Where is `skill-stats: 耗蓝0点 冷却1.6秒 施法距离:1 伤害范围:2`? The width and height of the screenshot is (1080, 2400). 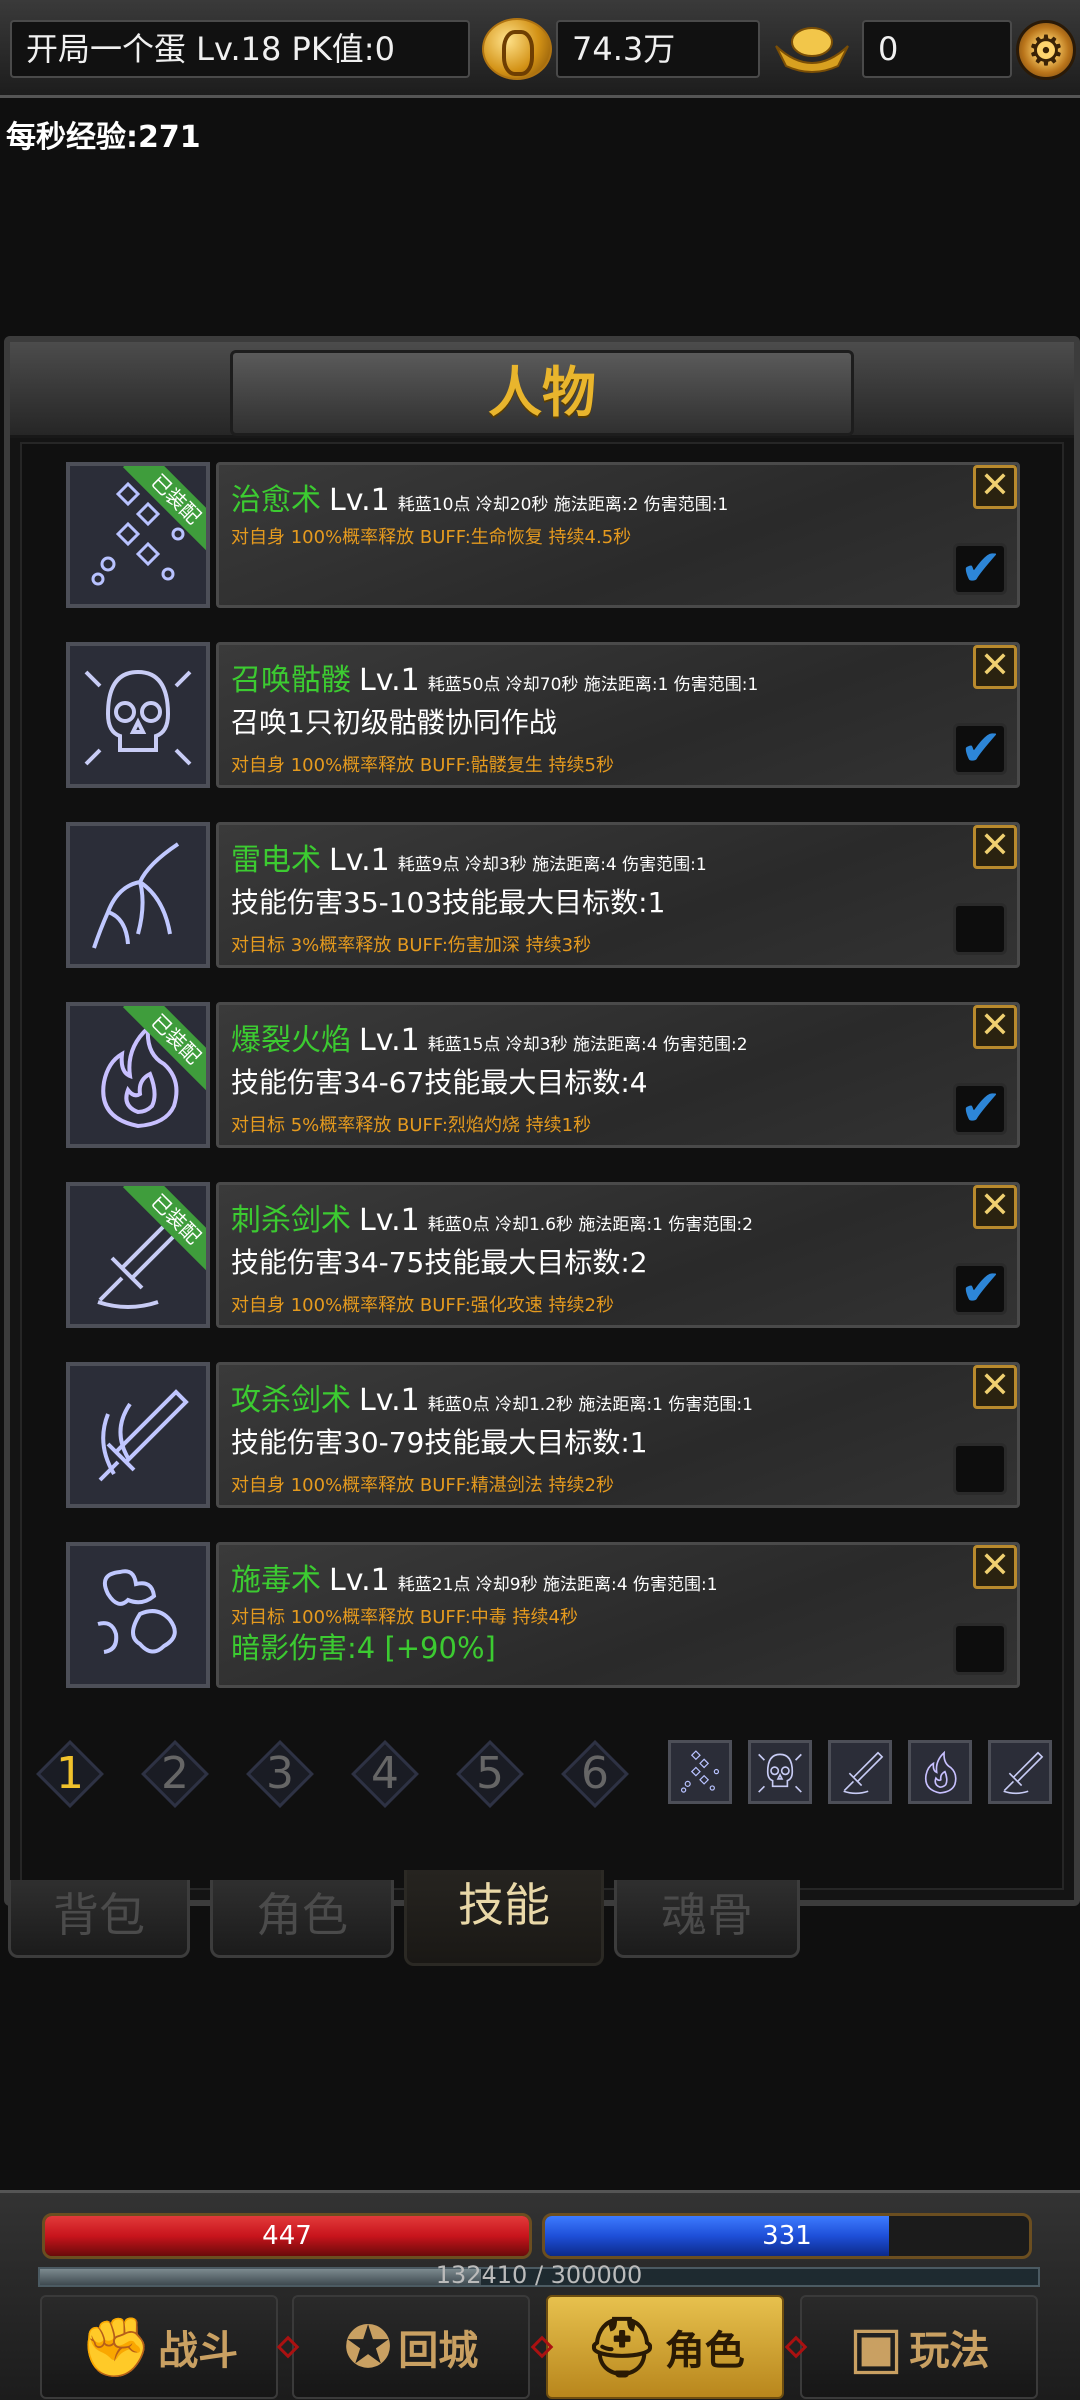 skill-stats: 耗蓝0点 冷却1.6秒 施法距离:1 伤害范围:2 is located at coordinates (590, 1225).